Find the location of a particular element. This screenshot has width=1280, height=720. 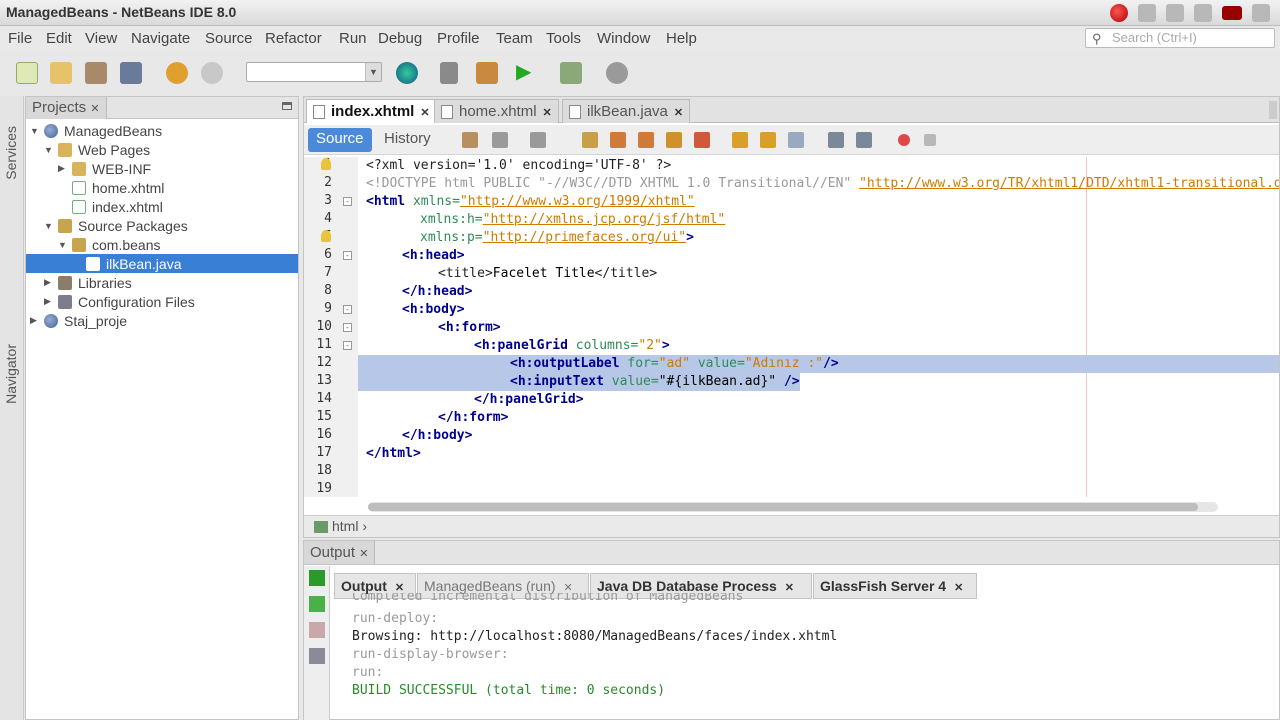

prev-bookmark-icon is located at coordinates (740, 140).